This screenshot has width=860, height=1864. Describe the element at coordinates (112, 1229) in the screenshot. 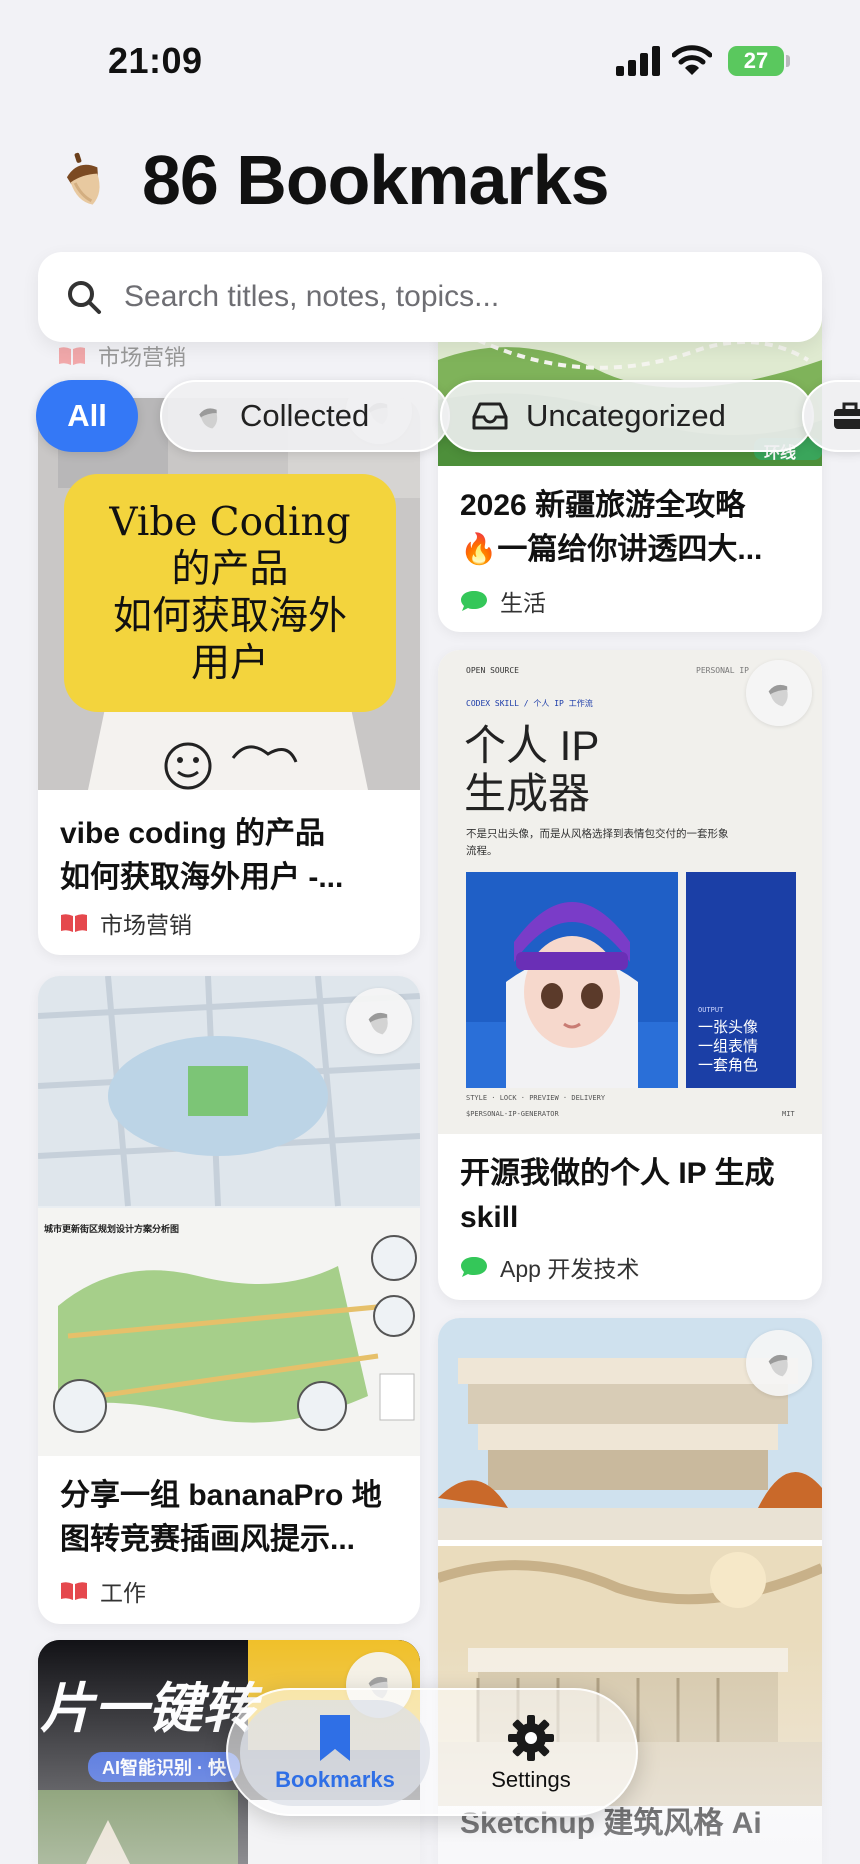

I see `map-image-caption: 城市更新街区规划设计方案分析图` at that location.